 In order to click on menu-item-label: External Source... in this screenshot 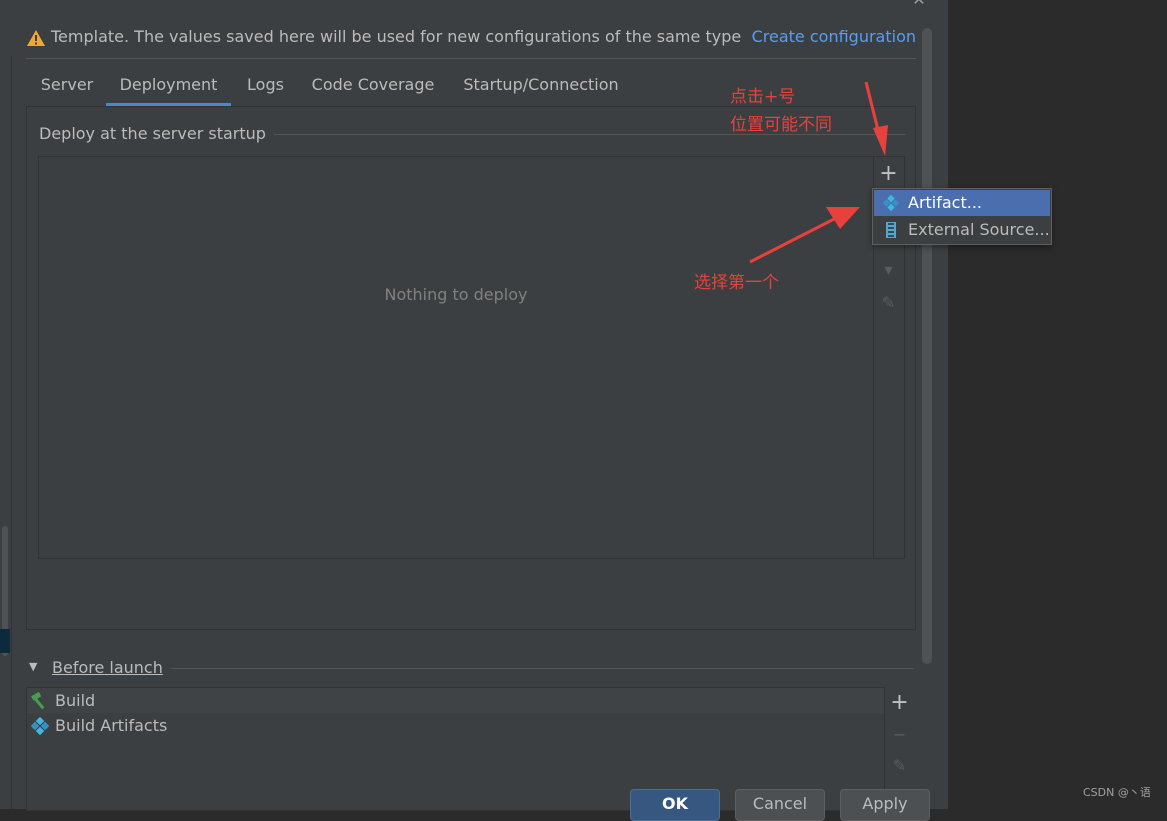, I will do `click(979, 229)`.